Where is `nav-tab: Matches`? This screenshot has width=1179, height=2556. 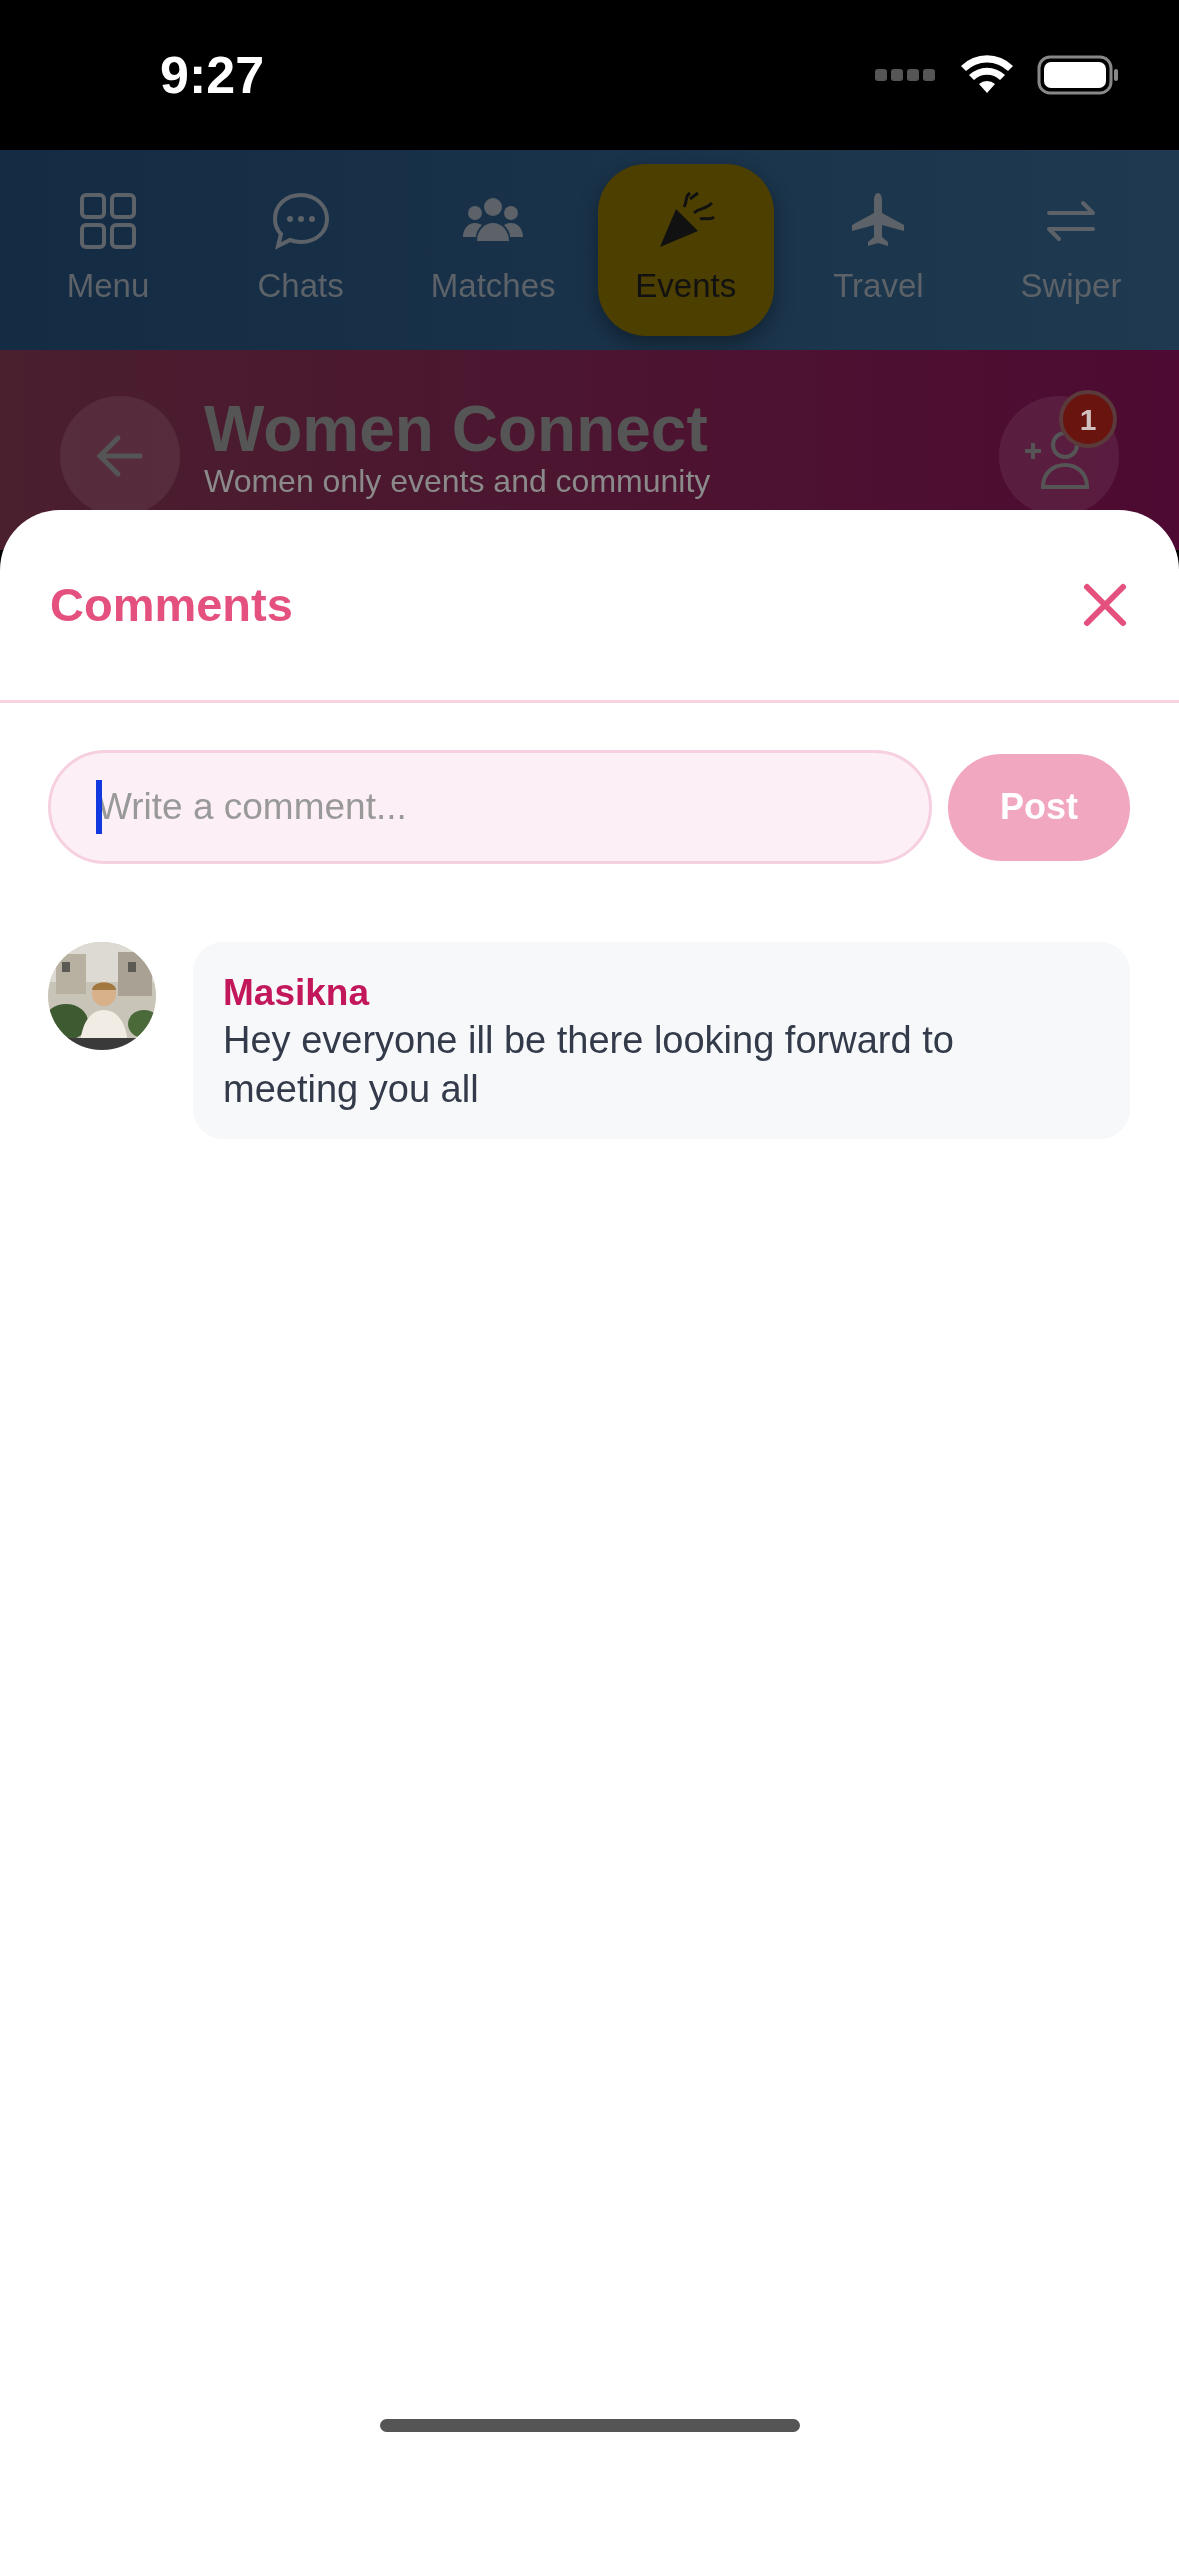 nav-tab: Matches is located at coordinates (493, 250).